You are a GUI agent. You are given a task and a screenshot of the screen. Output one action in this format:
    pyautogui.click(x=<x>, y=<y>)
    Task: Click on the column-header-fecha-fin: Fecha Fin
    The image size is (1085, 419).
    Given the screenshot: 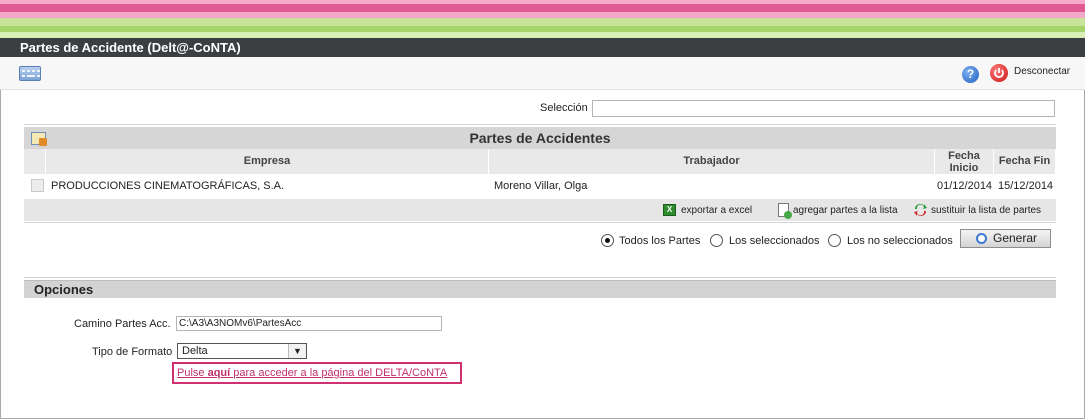 What is the action you would take?
    pyautogui.click(x=1025, y=161)
    